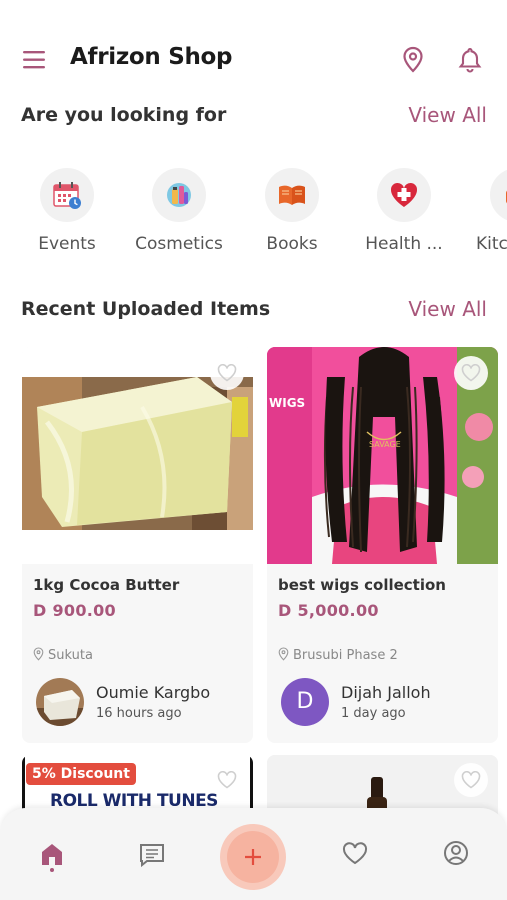 The width and height of the screenshot is (507, 900). What do you see at coordinates (386, 692) in the screenshot?
I see `seller-name: Dijah Jalloh` at bounding box center [386, 692].